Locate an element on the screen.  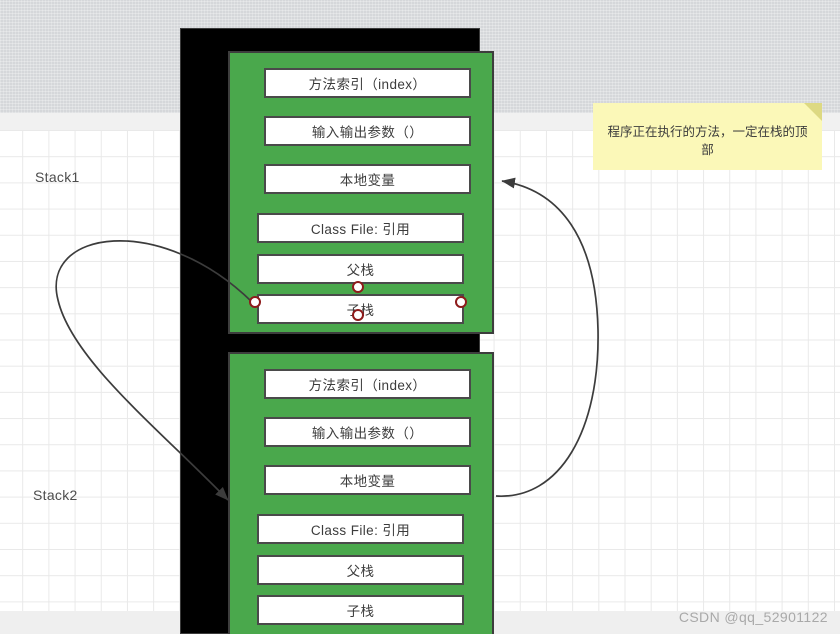
selection-handle-top is located at coordinates (358, 287).